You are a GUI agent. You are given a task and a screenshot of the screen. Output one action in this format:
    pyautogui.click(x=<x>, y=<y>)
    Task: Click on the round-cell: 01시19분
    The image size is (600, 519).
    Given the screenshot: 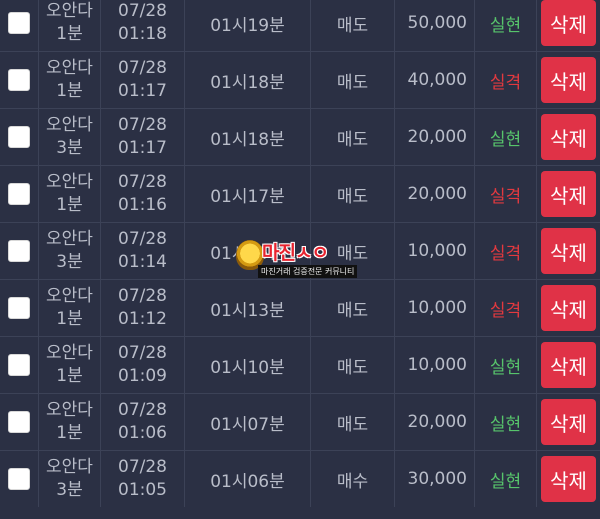 What is the action you would take?
    pyautogui.click(x=247, y=25)
    